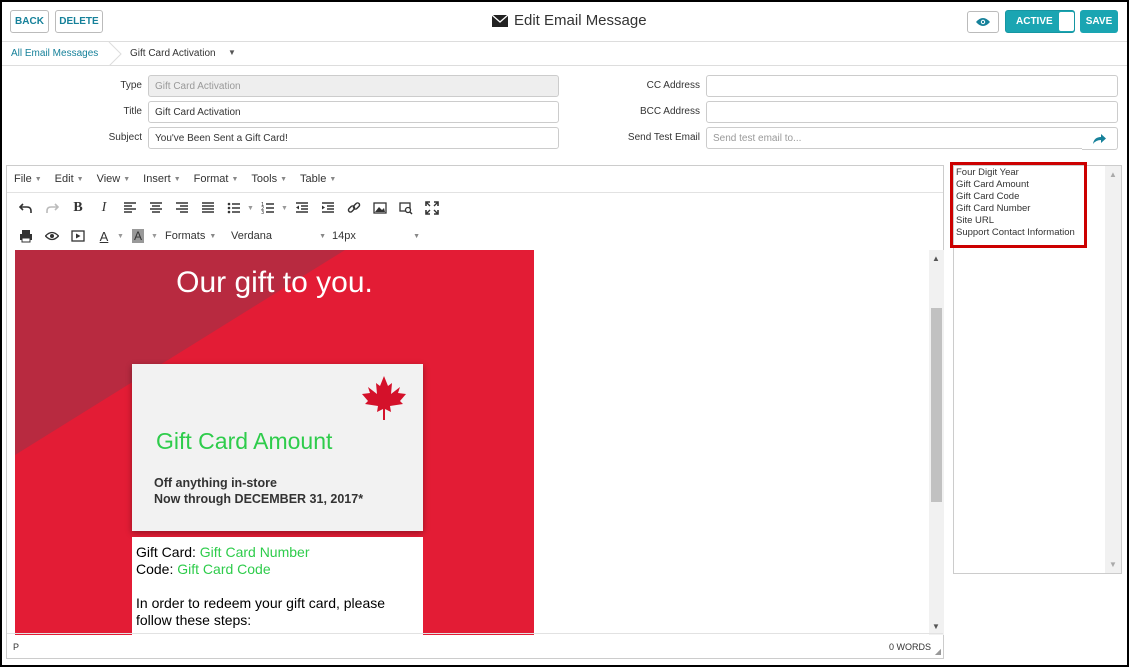  I want to click on gift-card-code-placeholder: Gift Card Code, so click(224, 569).